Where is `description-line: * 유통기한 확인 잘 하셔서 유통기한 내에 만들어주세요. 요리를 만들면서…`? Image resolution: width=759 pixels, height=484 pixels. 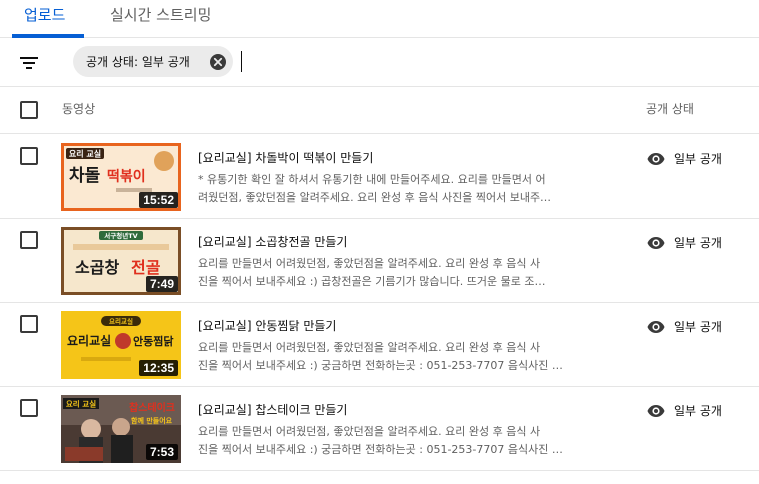 description-line: * 유통기한 확인 잘 하셔서 유통기한 내에 만들어주세요. 요리를 만들면서… is located at coordinates (372, 179).